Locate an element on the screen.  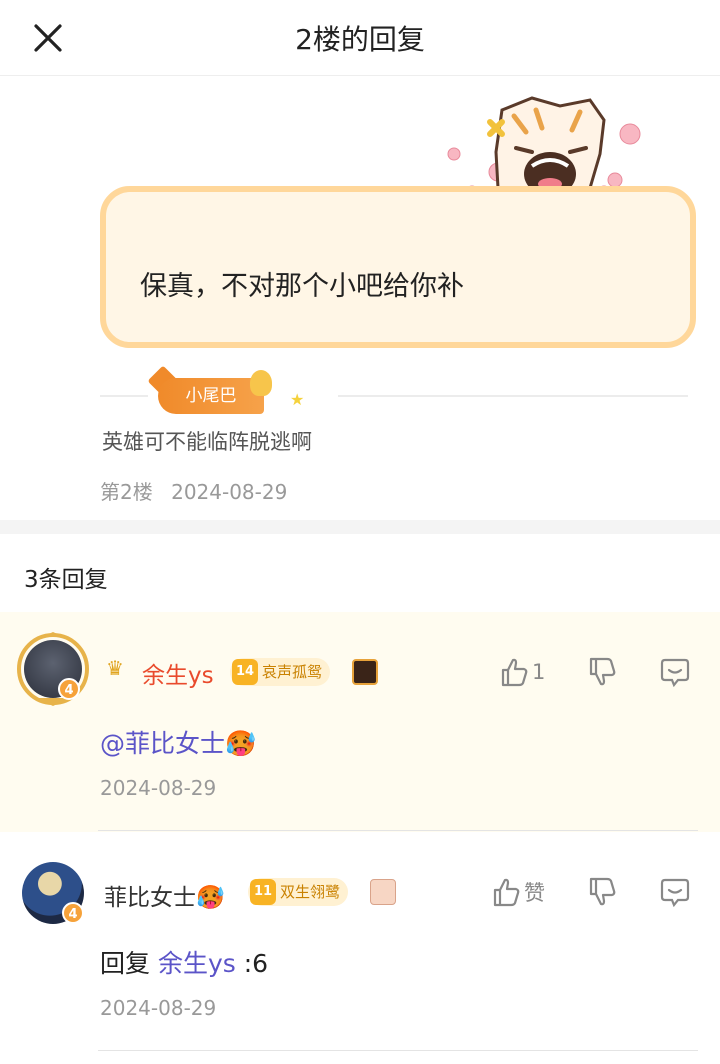
comment-bubble: 保真，不对那个小吧给你补 is located at coordinates (398, 267).